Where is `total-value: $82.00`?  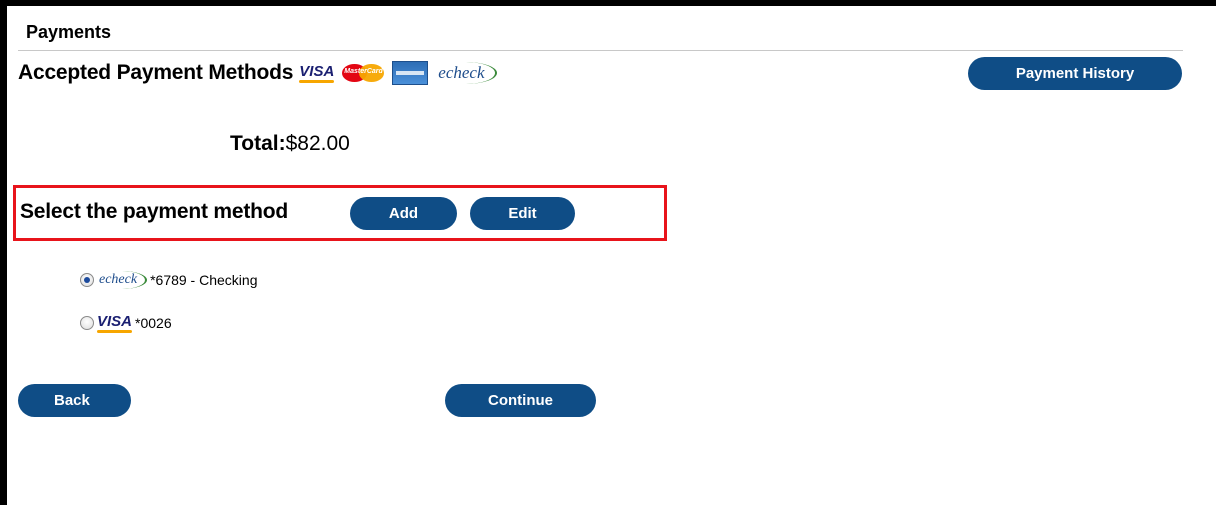
total-value: $82.00 is located at coordinates (317, 143).